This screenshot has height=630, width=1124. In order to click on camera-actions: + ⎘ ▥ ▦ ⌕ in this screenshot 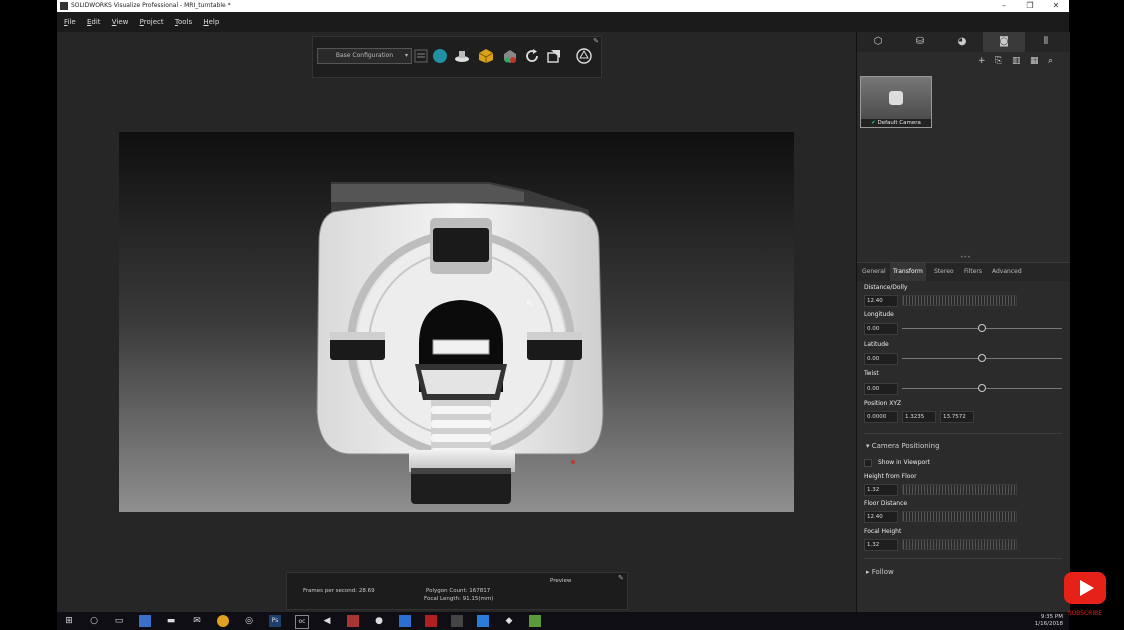, I will do `click(963, 63)`.